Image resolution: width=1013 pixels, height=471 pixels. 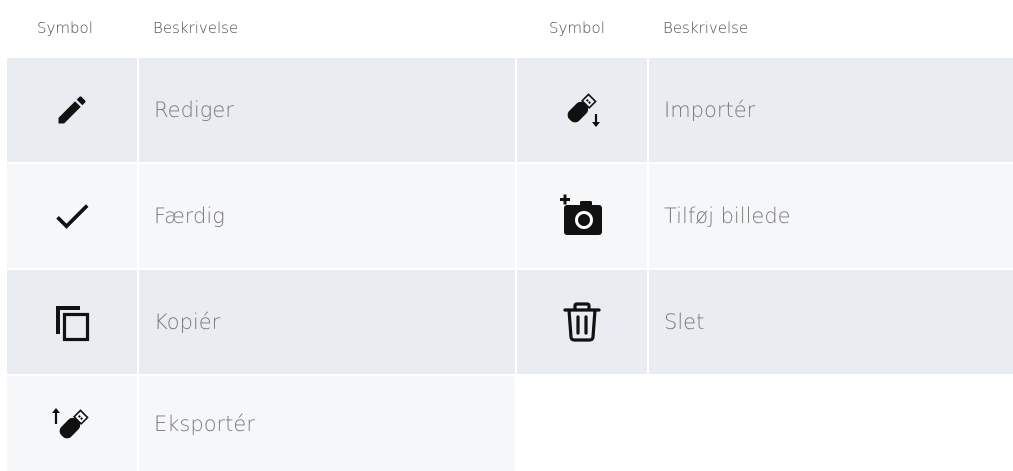 What do you see at coordinates (506, 28) in the screenshot?
I see `table-header: Symbol Beskrivelse Symbol Beskrivelse` at bounding box center [506, 28].